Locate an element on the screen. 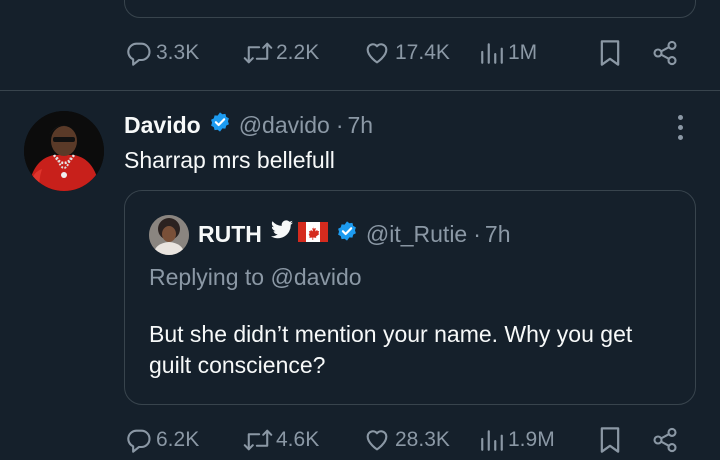 Image resolution: width=720 pixels, height=460 pixels. timestamp: 7h is located at coordinates (360, 125).